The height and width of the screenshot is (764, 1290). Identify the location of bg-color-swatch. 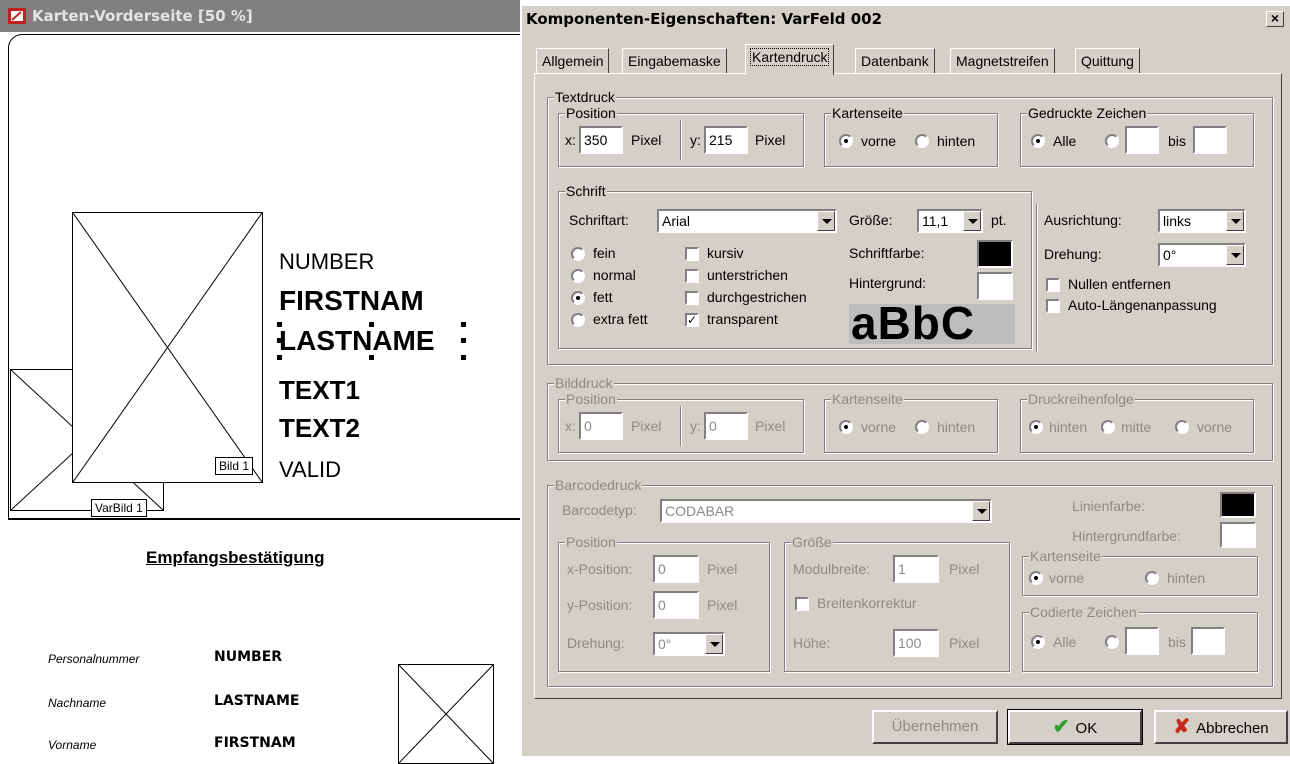
(995, 286).